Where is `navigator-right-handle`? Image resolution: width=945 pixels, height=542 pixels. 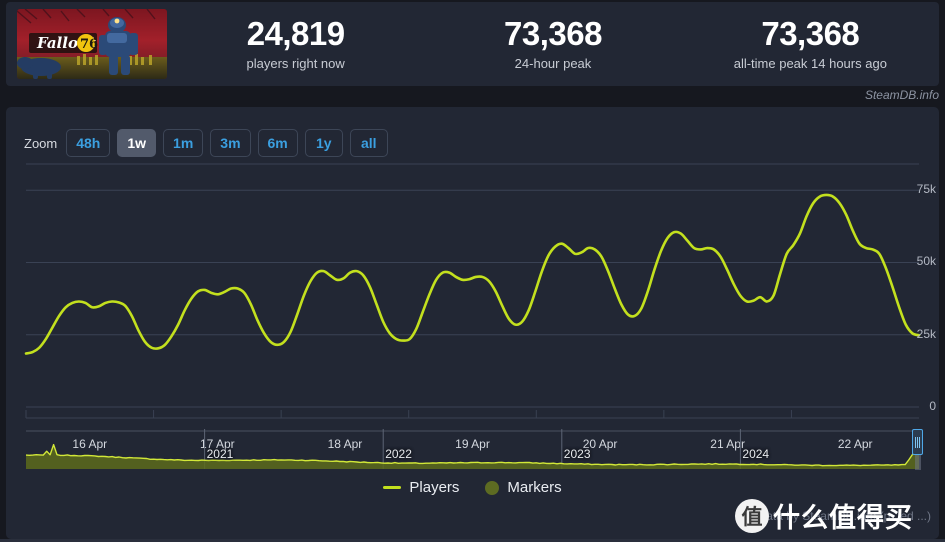 navigator-right-handle is located at coordinates (917, 442).